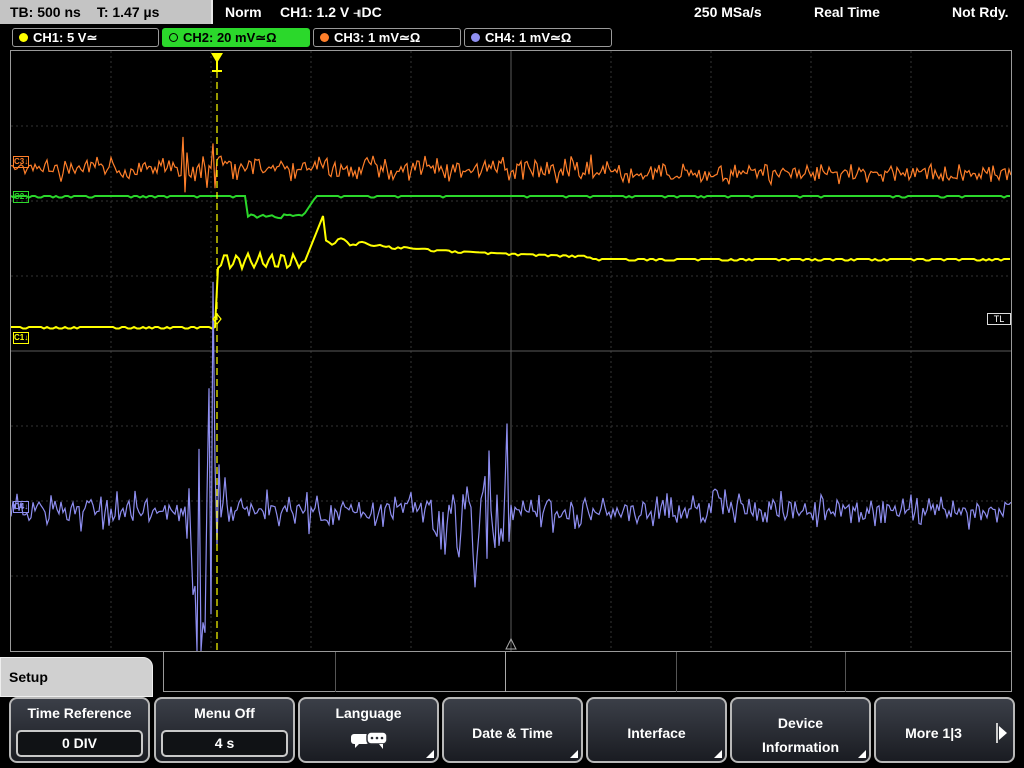 This screenshot has width=1024, height=768. Describe the element at coordinates (587, 672) in the screenshot. I see `horizontal-overview-strip` at that location.